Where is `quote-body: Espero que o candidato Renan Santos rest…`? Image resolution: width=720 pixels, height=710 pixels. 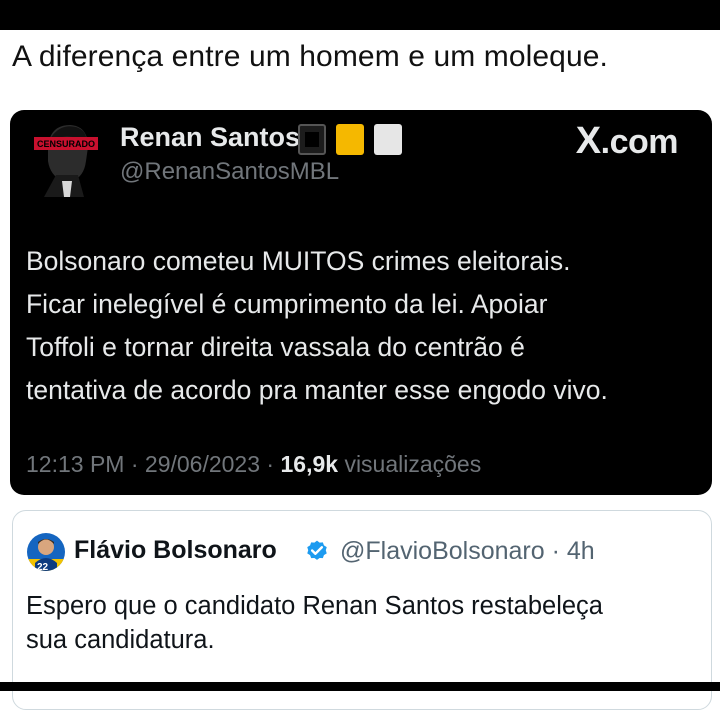 quote-body: Espero que o candidato Renan Santos rest… is located at coordinates (314, 623).